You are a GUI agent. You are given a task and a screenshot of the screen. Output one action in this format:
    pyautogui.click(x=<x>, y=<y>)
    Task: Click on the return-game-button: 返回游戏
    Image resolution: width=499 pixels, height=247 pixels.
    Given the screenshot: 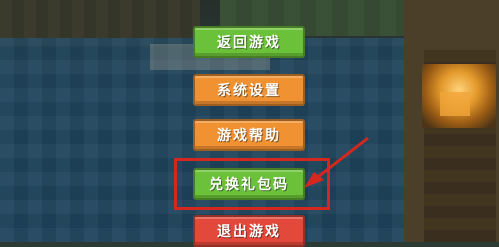 What is the action you would take?
    pyautogui.click(x=249, y=42)
    